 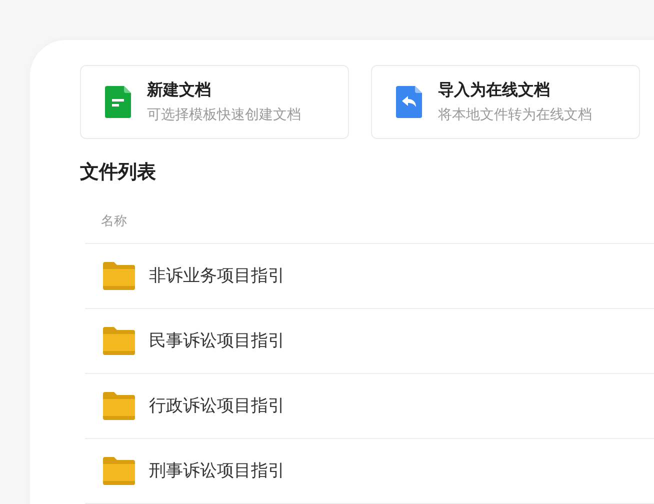 What do you see at coordinates (217, 471) in the screenshot?
I see `file-name: 刑事诉讼项目指引` at bounding box center [217, 471].